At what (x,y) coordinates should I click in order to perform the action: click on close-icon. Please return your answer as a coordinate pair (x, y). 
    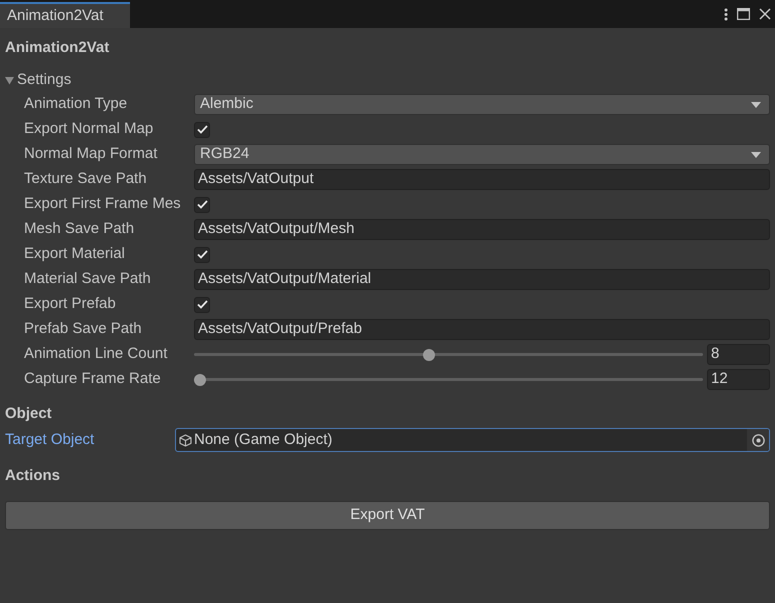
    Looking at the image, I should click on (765, 14).